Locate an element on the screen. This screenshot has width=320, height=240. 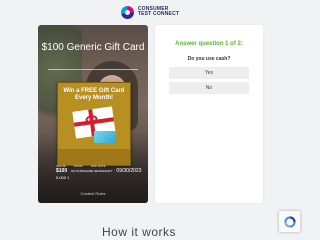
contest-rules-link: Contest Rules is located at coordinates (93, 193).